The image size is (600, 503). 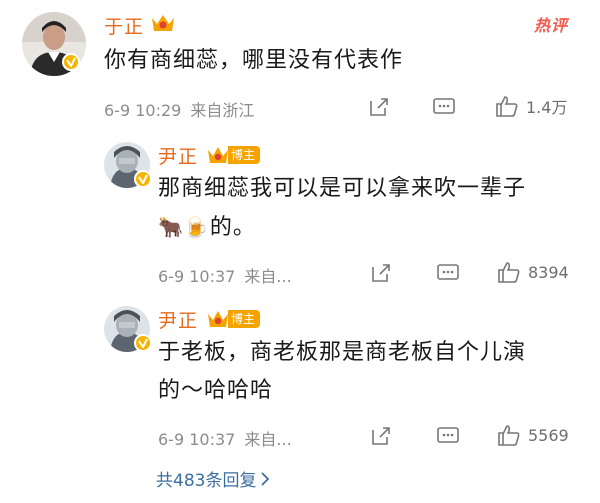 I want to click on comment-text: 那商细蕊我可以是可以拿来吹一辈子 🐂🍺的。, so click(x=342, y=208).